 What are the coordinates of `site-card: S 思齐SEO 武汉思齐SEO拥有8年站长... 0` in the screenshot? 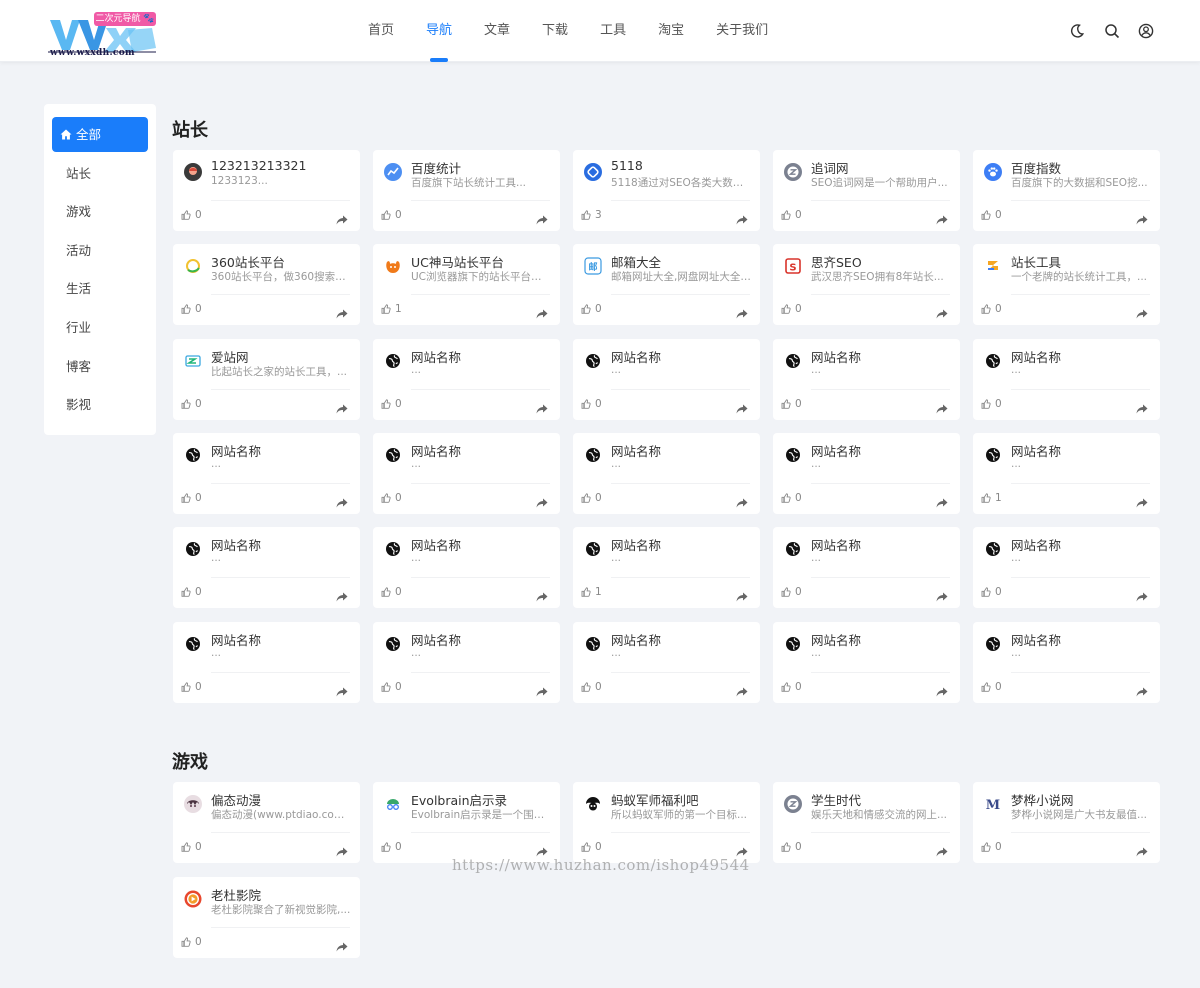 It's located at (866, 284).